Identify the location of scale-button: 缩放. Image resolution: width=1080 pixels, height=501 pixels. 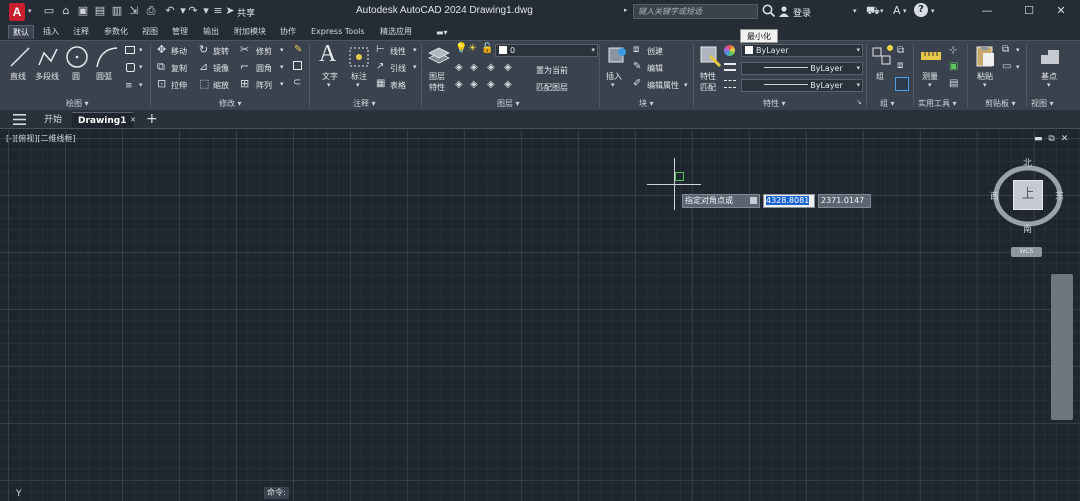
(221, 85).